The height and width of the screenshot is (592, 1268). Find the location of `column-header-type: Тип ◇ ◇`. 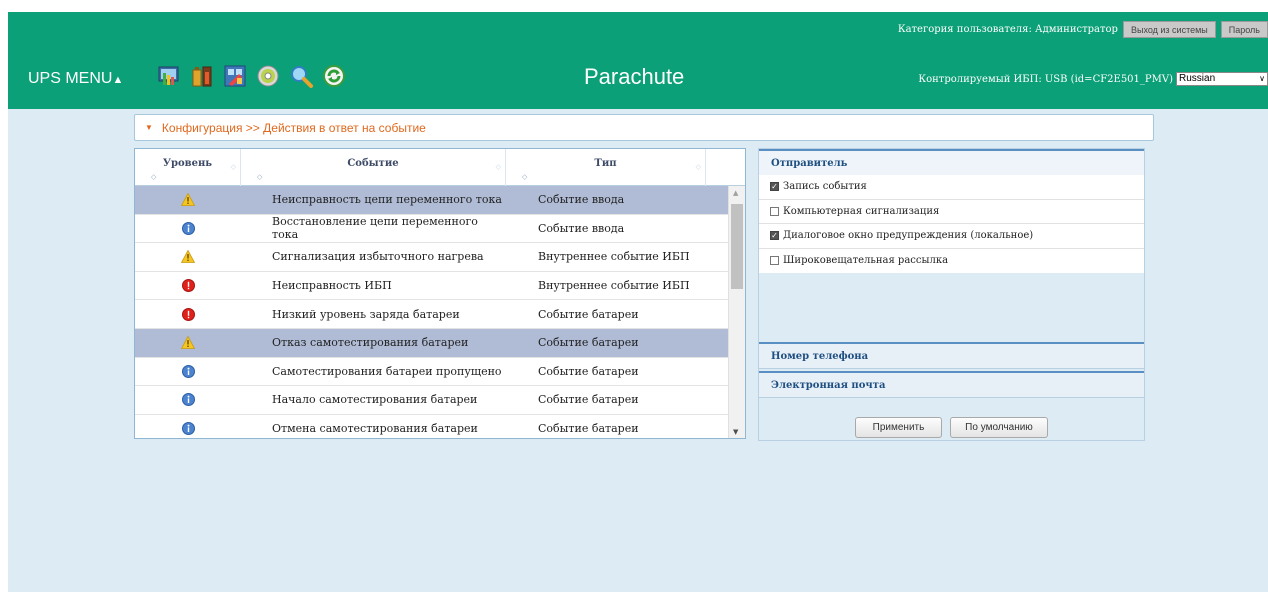

column-header-type: Тип ◇ ◇ is located at coordinates (606, 167).